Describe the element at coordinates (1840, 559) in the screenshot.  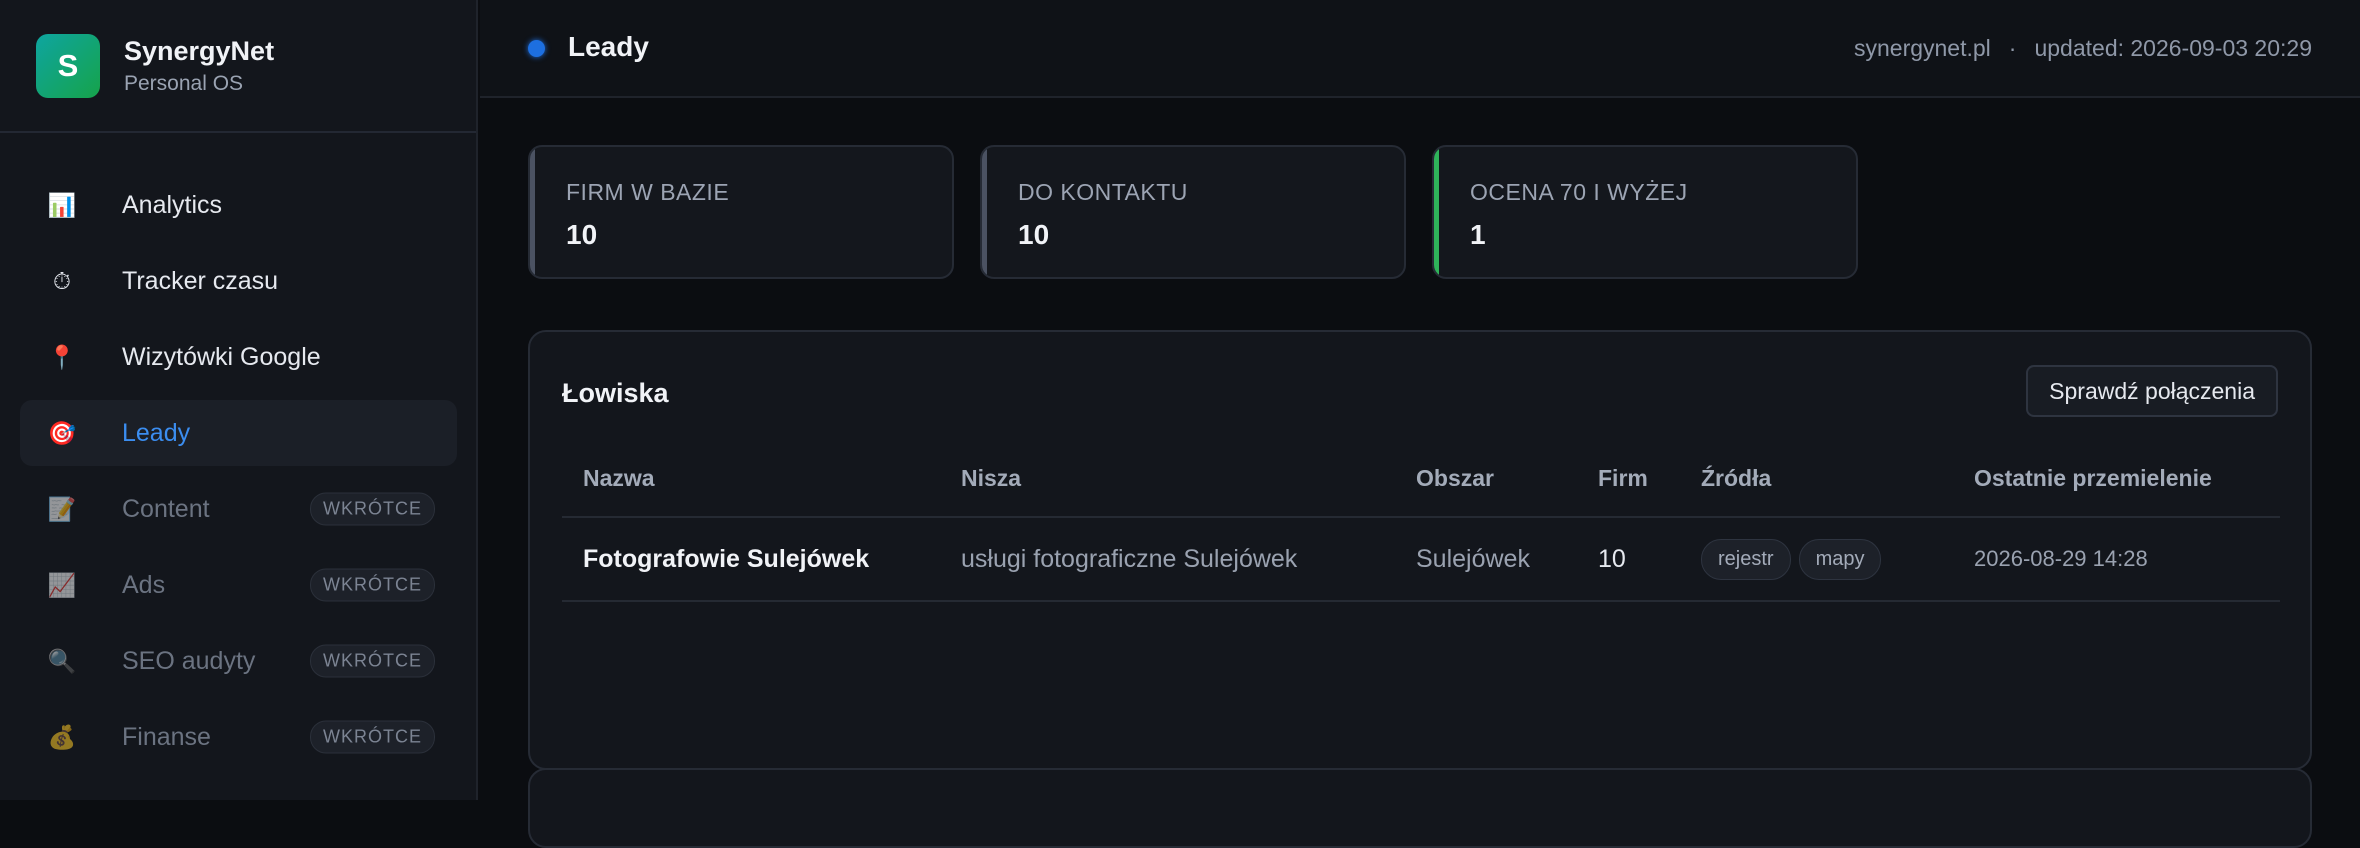
I see `source-tag: mapy` at that location.